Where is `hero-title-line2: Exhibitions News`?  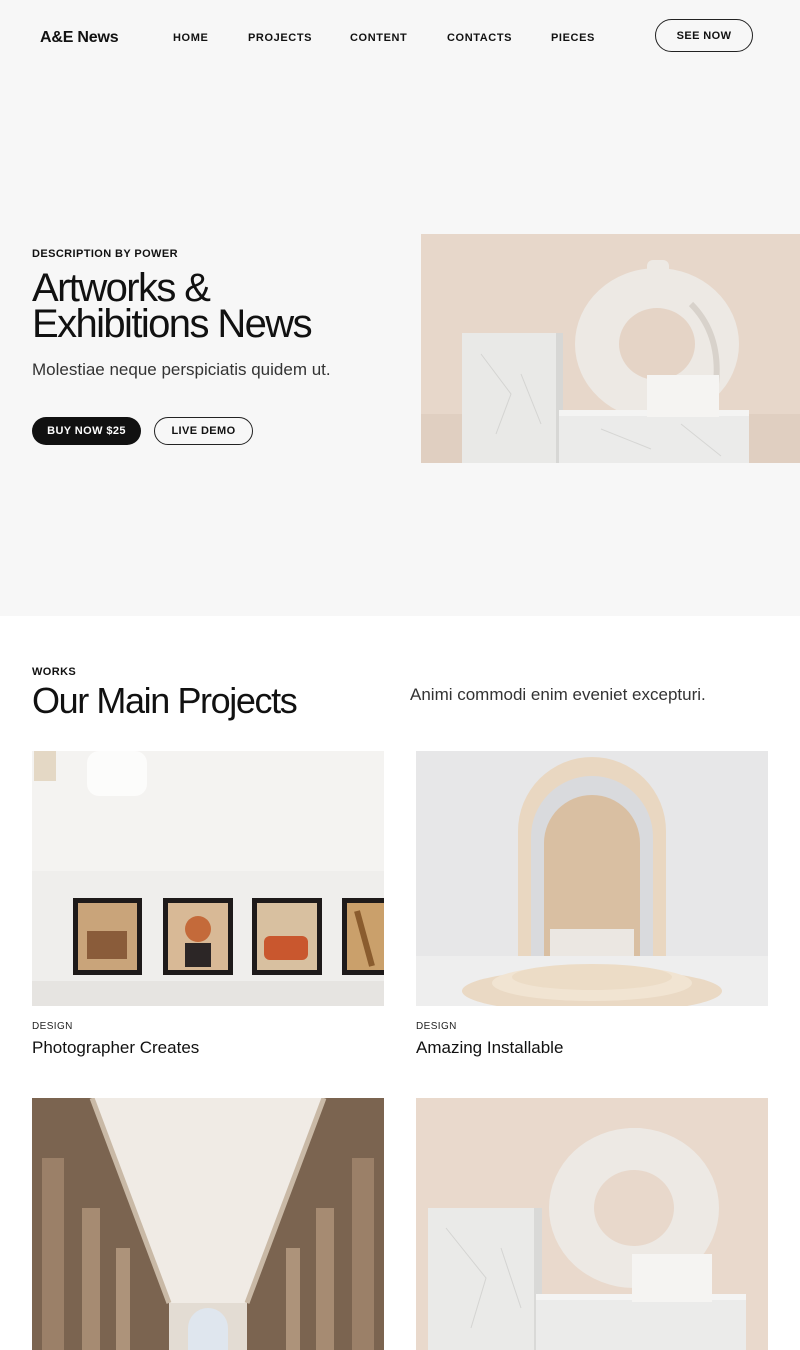
hero-title-line2: Exhibitions News is located at coordinates (172, 324).